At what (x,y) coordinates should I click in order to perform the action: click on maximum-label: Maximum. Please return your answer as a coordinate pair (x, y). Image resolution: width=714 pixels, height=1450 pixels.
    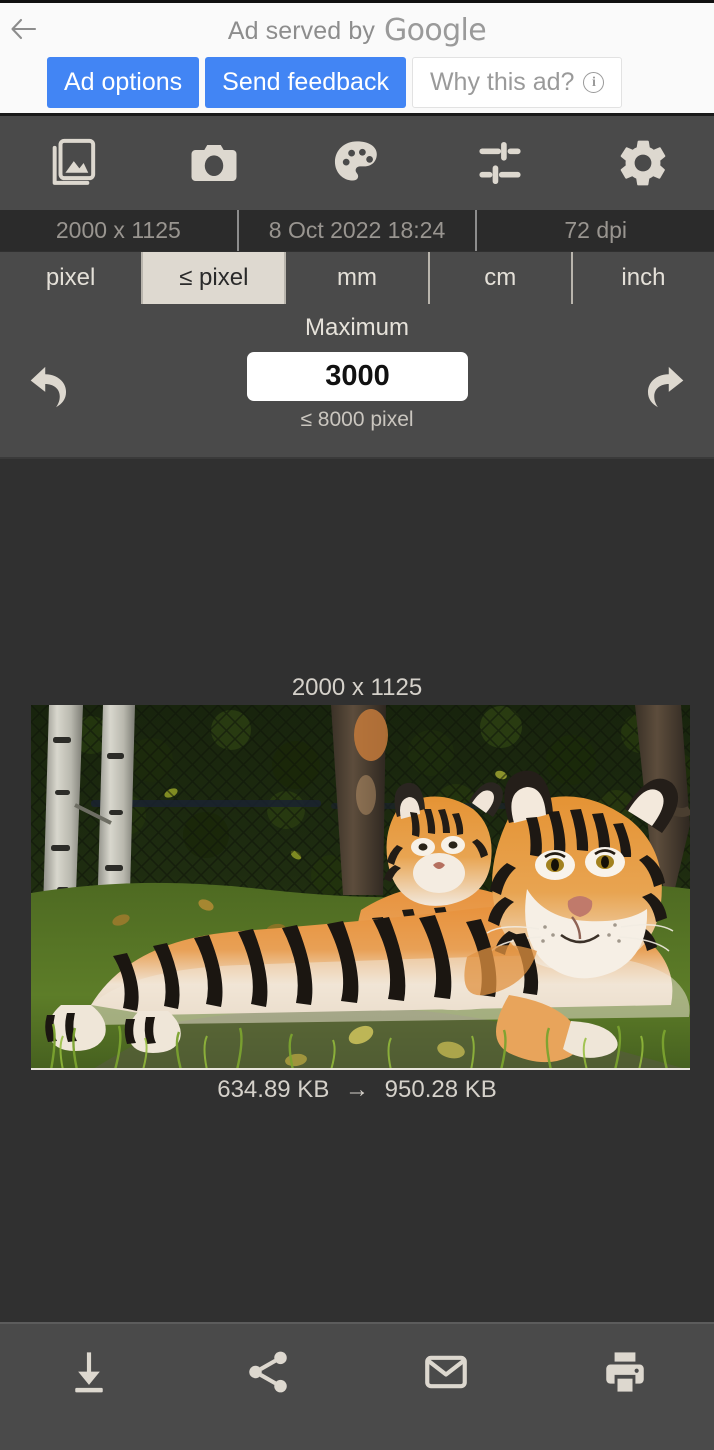
    Looking at the image, I should click on (356, 327).